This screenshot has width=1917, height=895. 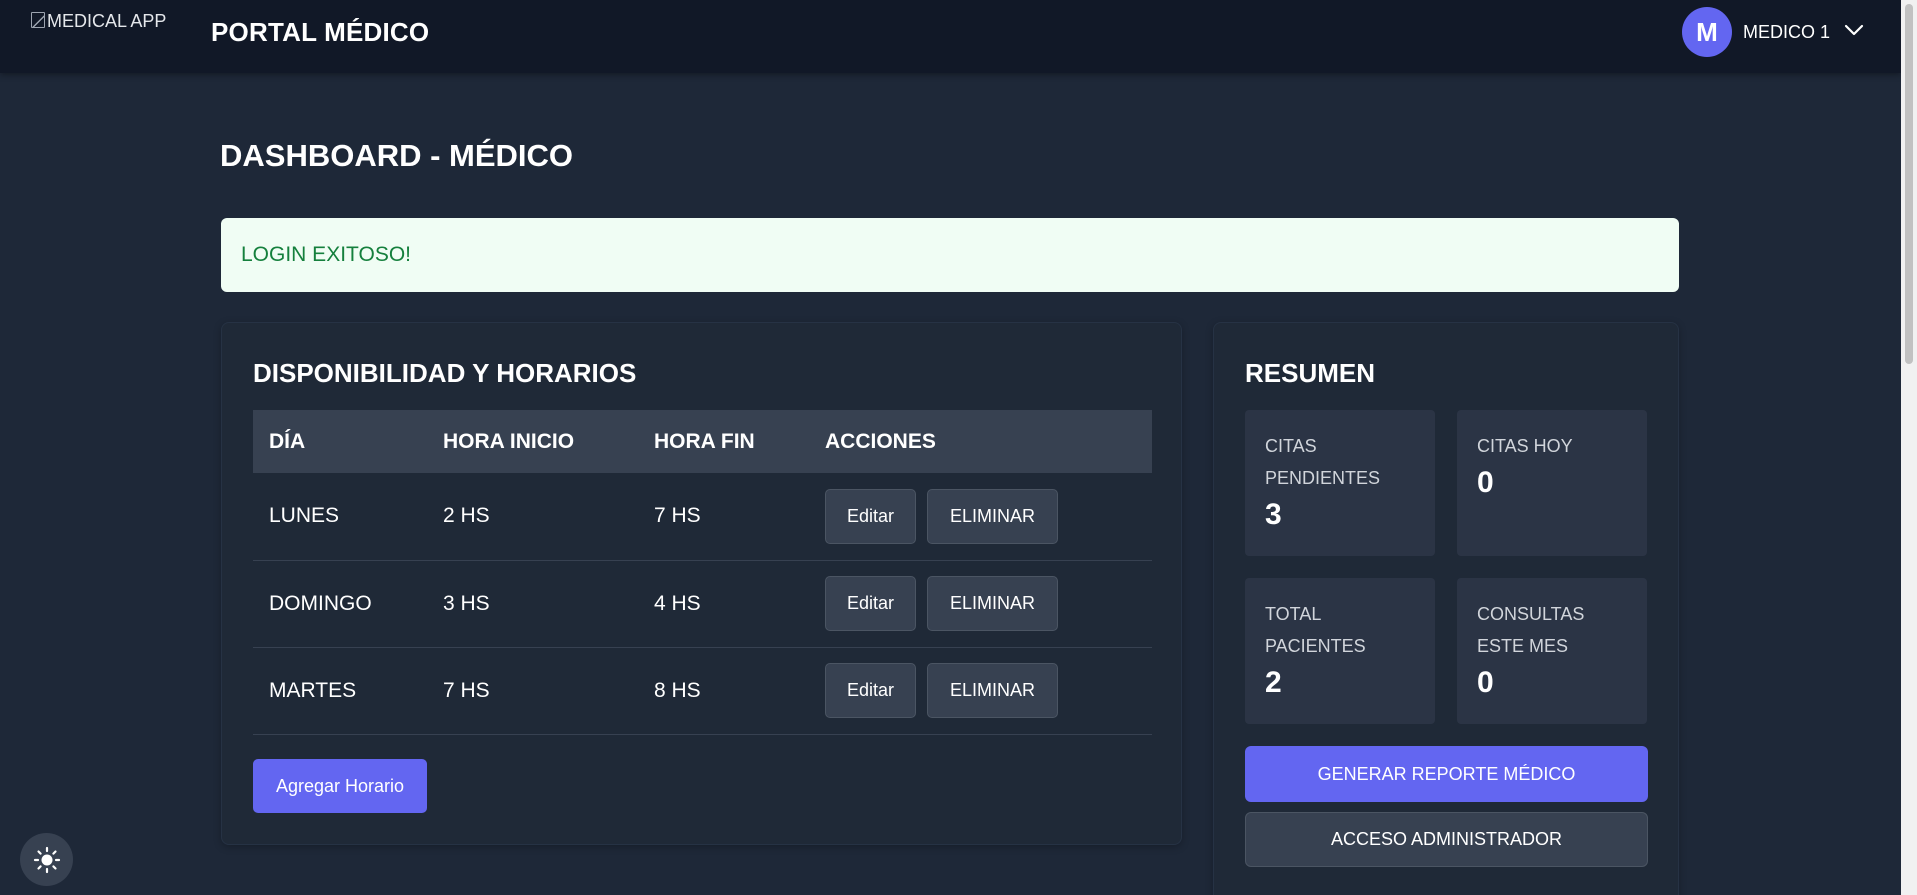 I want to click on cell-end: 8 HS, so click(x=723, y=691).